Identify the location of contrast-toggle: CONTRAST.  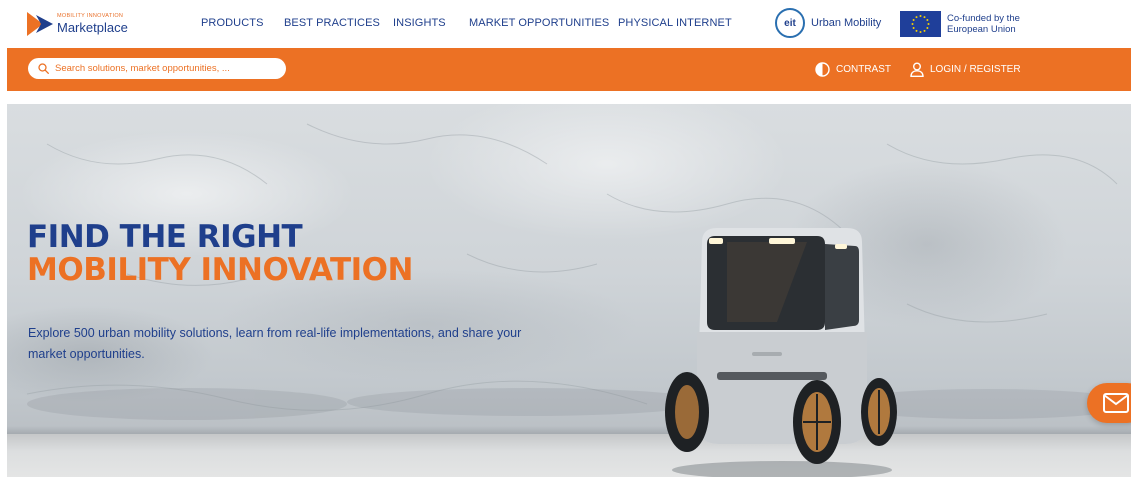
(853, 69).